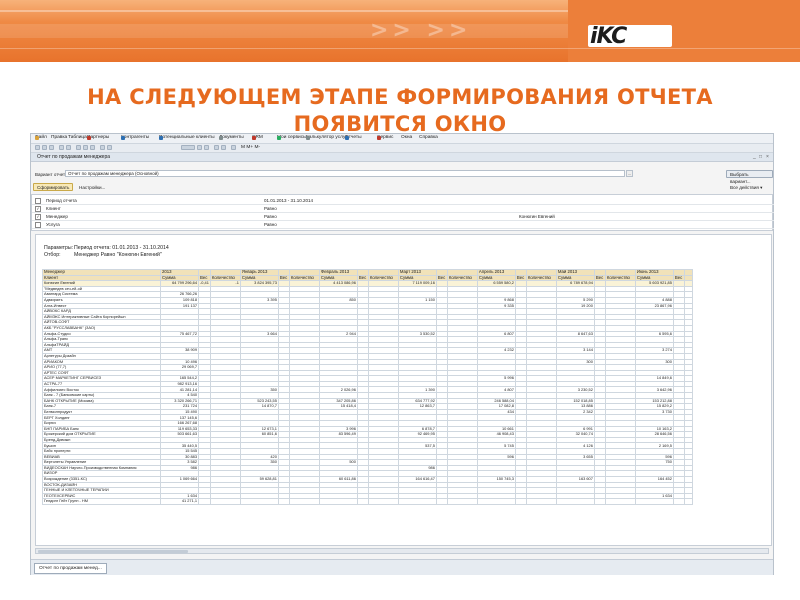  I want to click on memory-buttons: M M+ M-, so click(250, 147).